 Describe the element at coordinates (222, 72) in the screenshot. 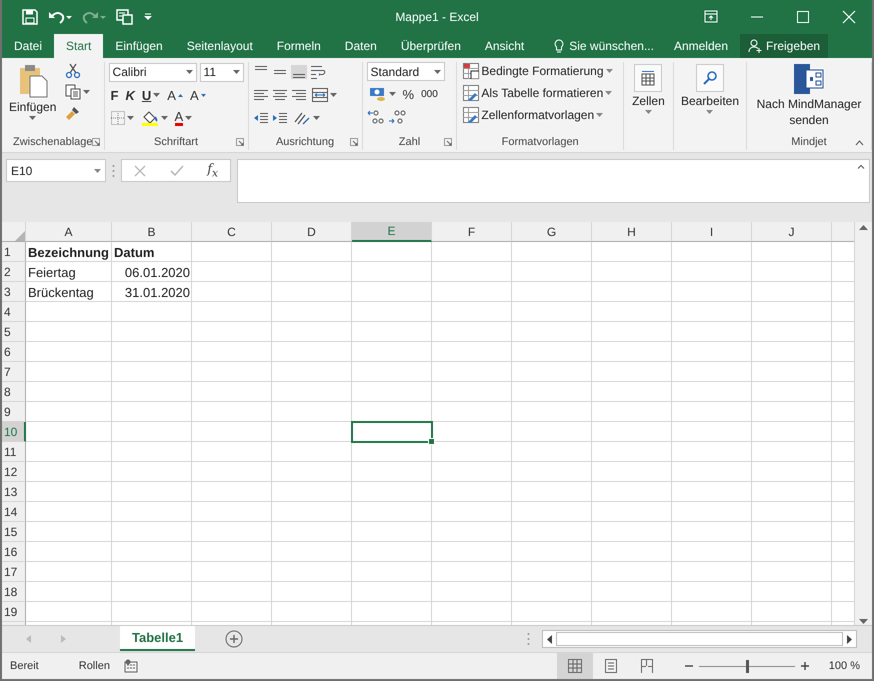

I see `font-size-dropdown: 11` at that location.